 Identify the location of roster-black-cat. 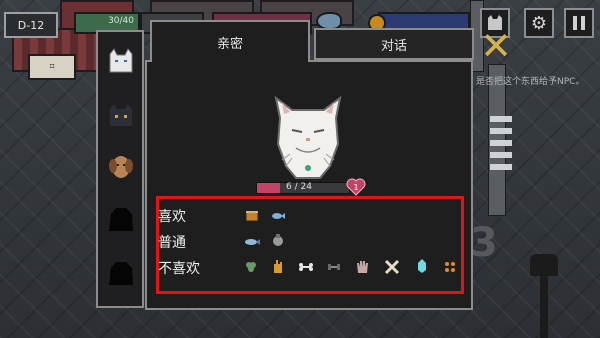
(121, 115).